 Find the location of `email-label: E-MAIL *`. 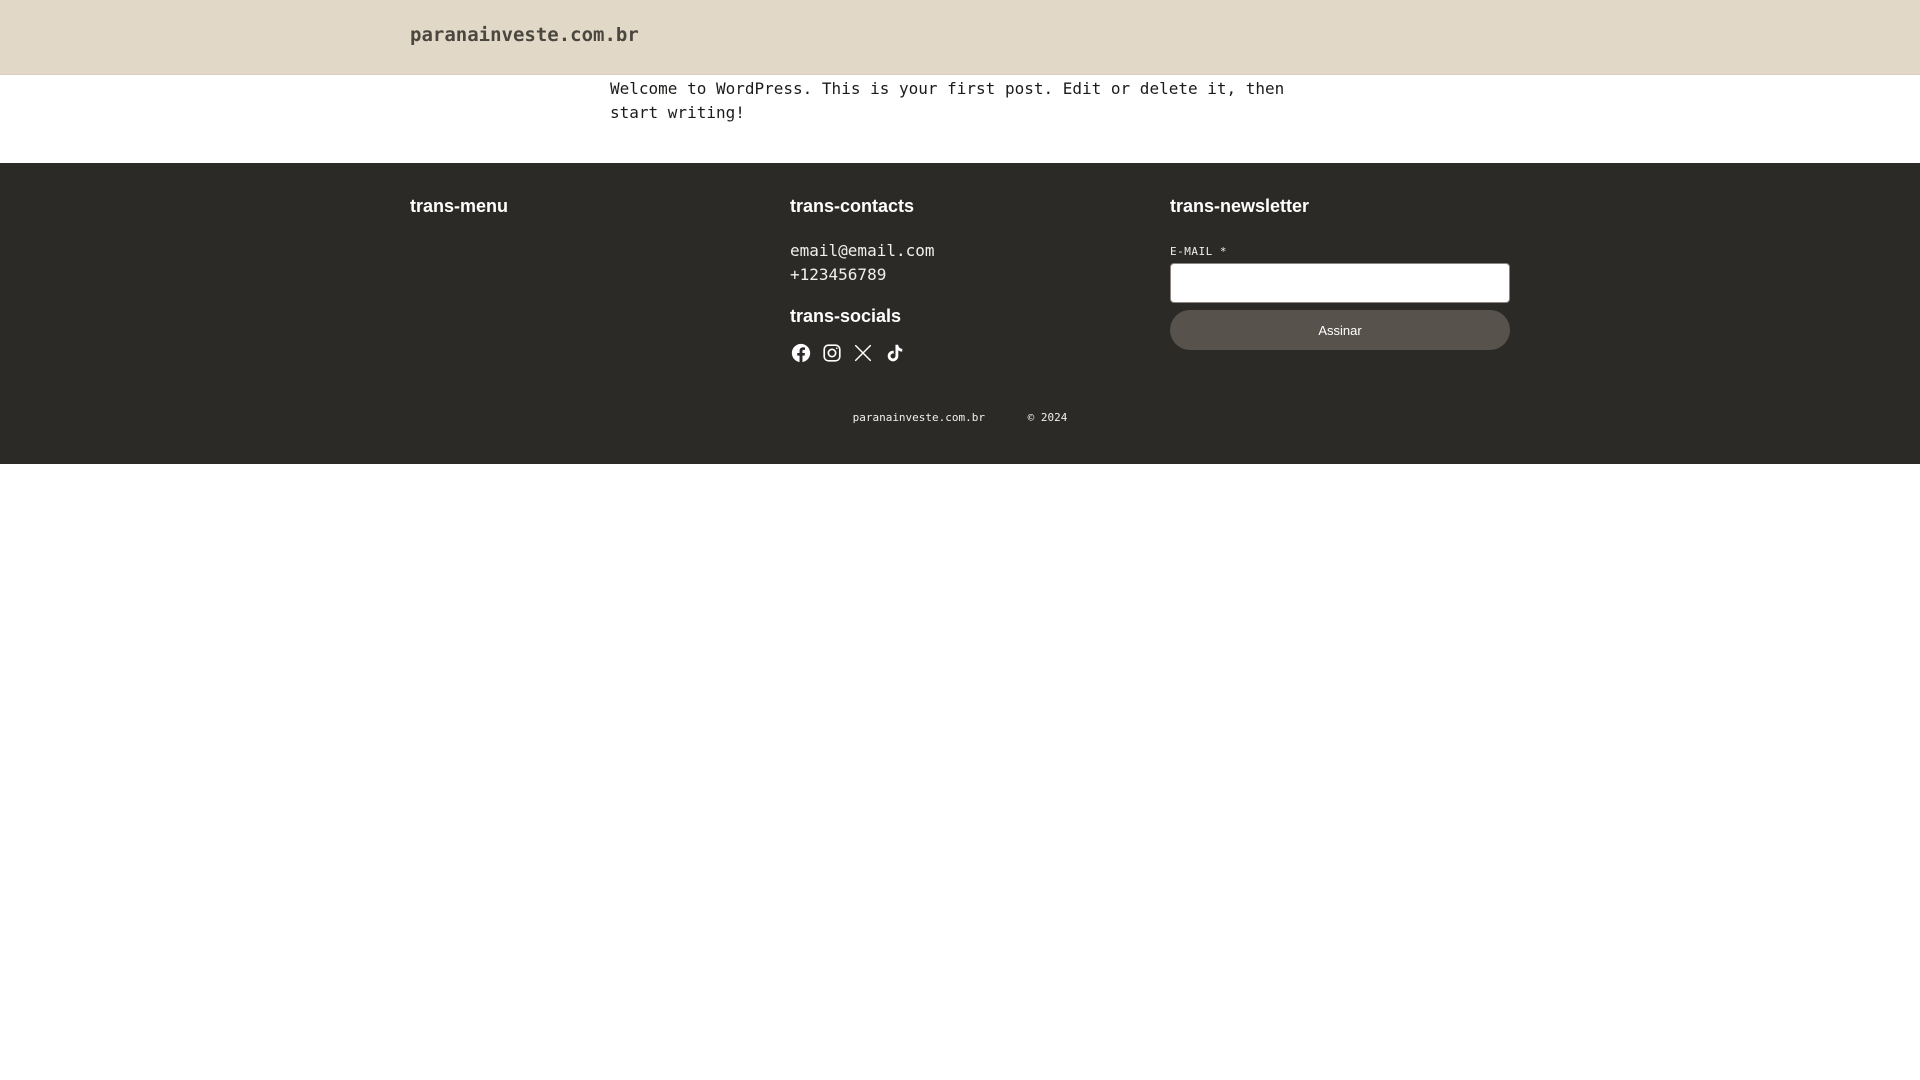

email-label: E-MAIL * is located at coordinates (1198, 251).